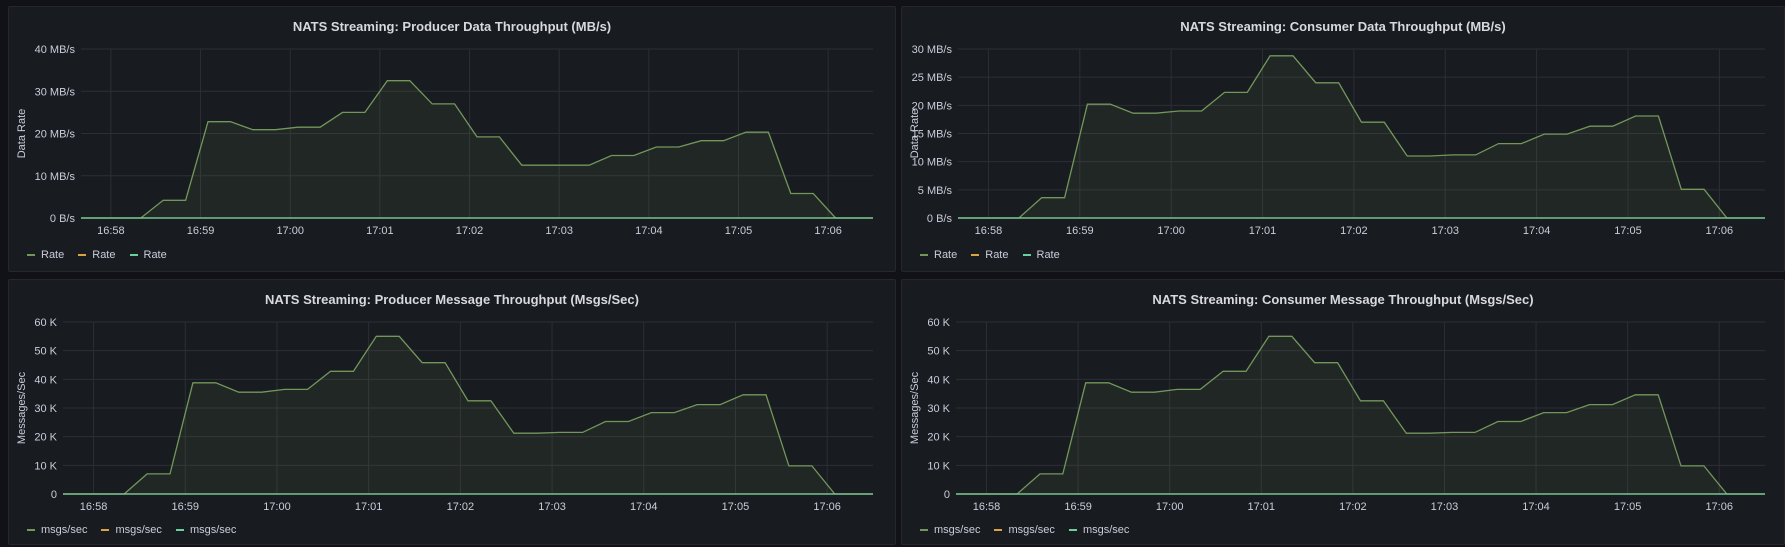  What do you see at coordinates (54, 495) in the screenshot?
I see `y-tick-label: 0` at bounding box center [54, 495].